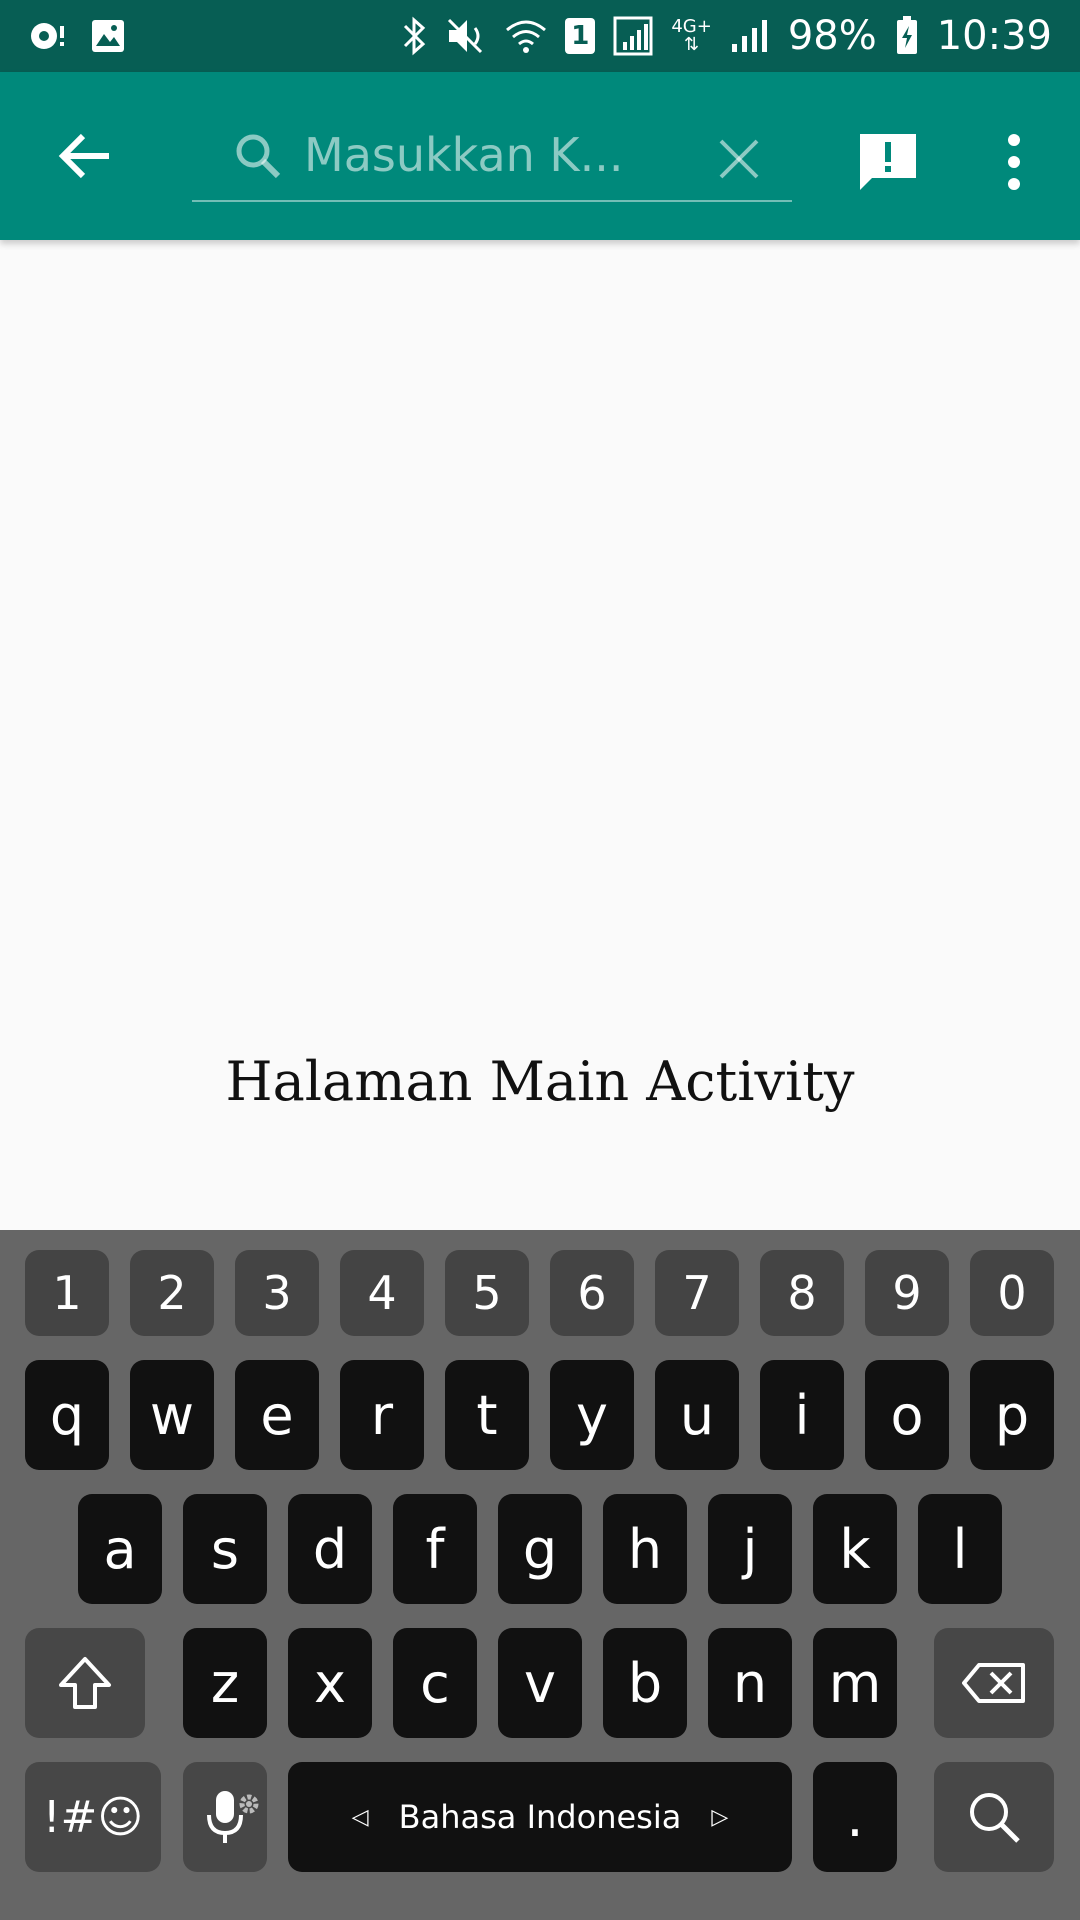 Image resolution: width=1080 pixels, height=1920 pixels. I want to click on key-q: q, so click(67, 1415).